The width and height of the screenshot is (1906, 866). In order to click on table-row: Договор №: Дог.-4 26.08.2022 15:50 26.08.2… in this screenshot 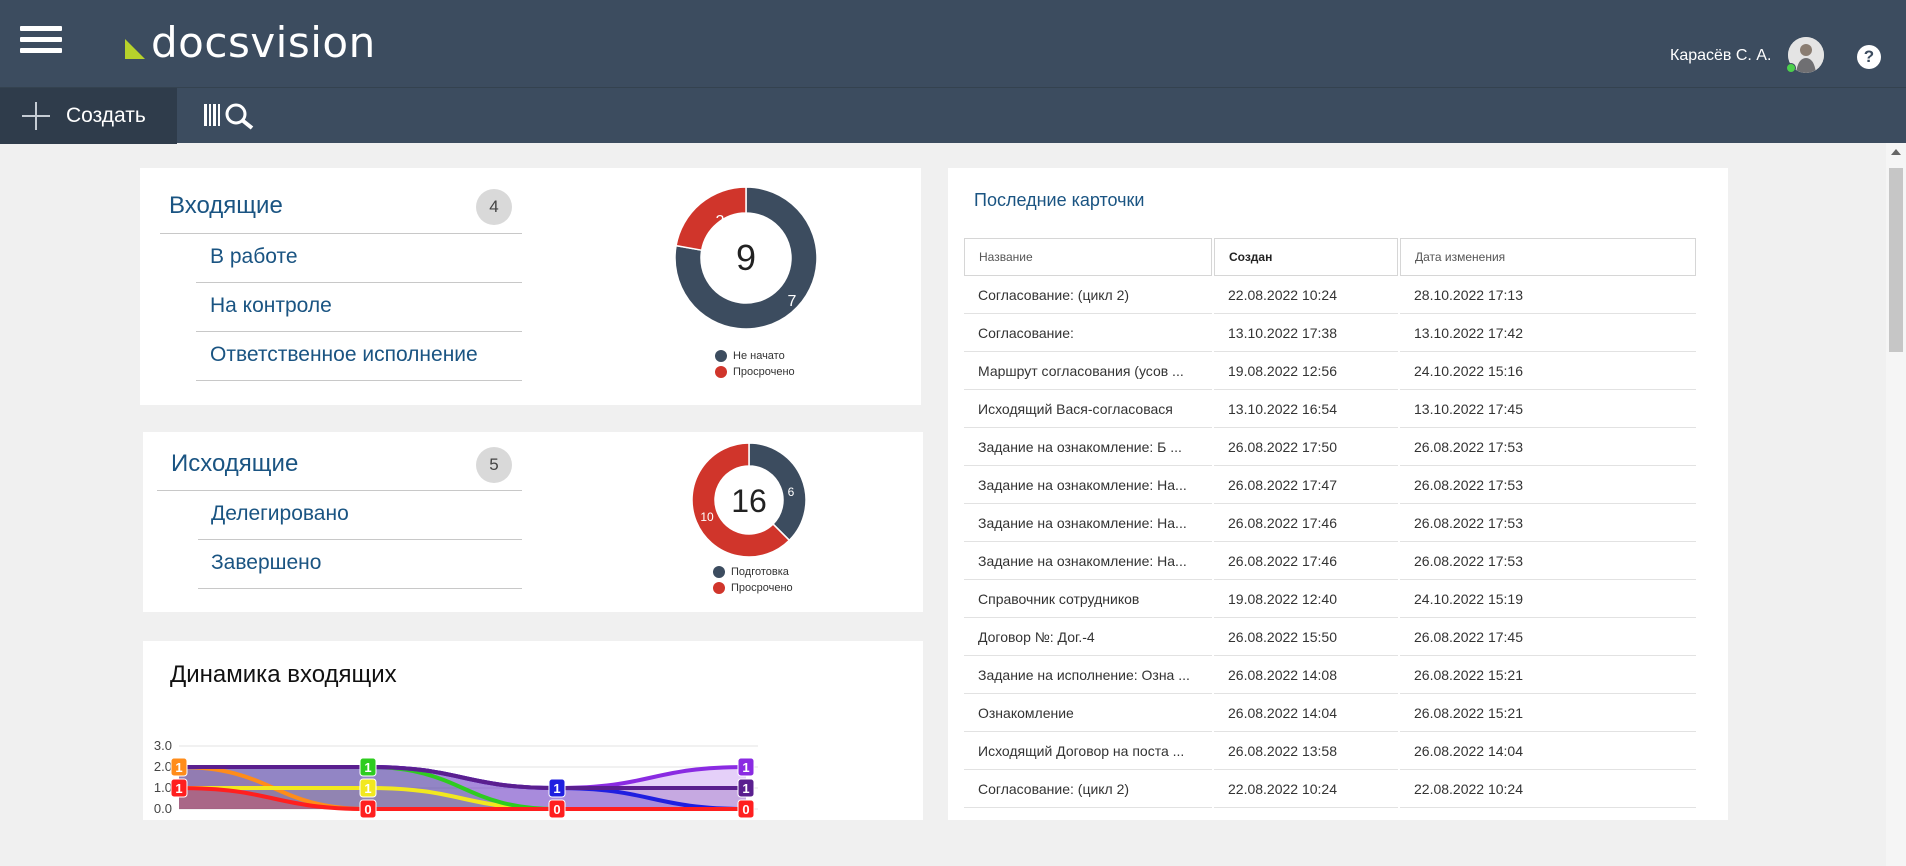, I will do `click(1330, 637)`.